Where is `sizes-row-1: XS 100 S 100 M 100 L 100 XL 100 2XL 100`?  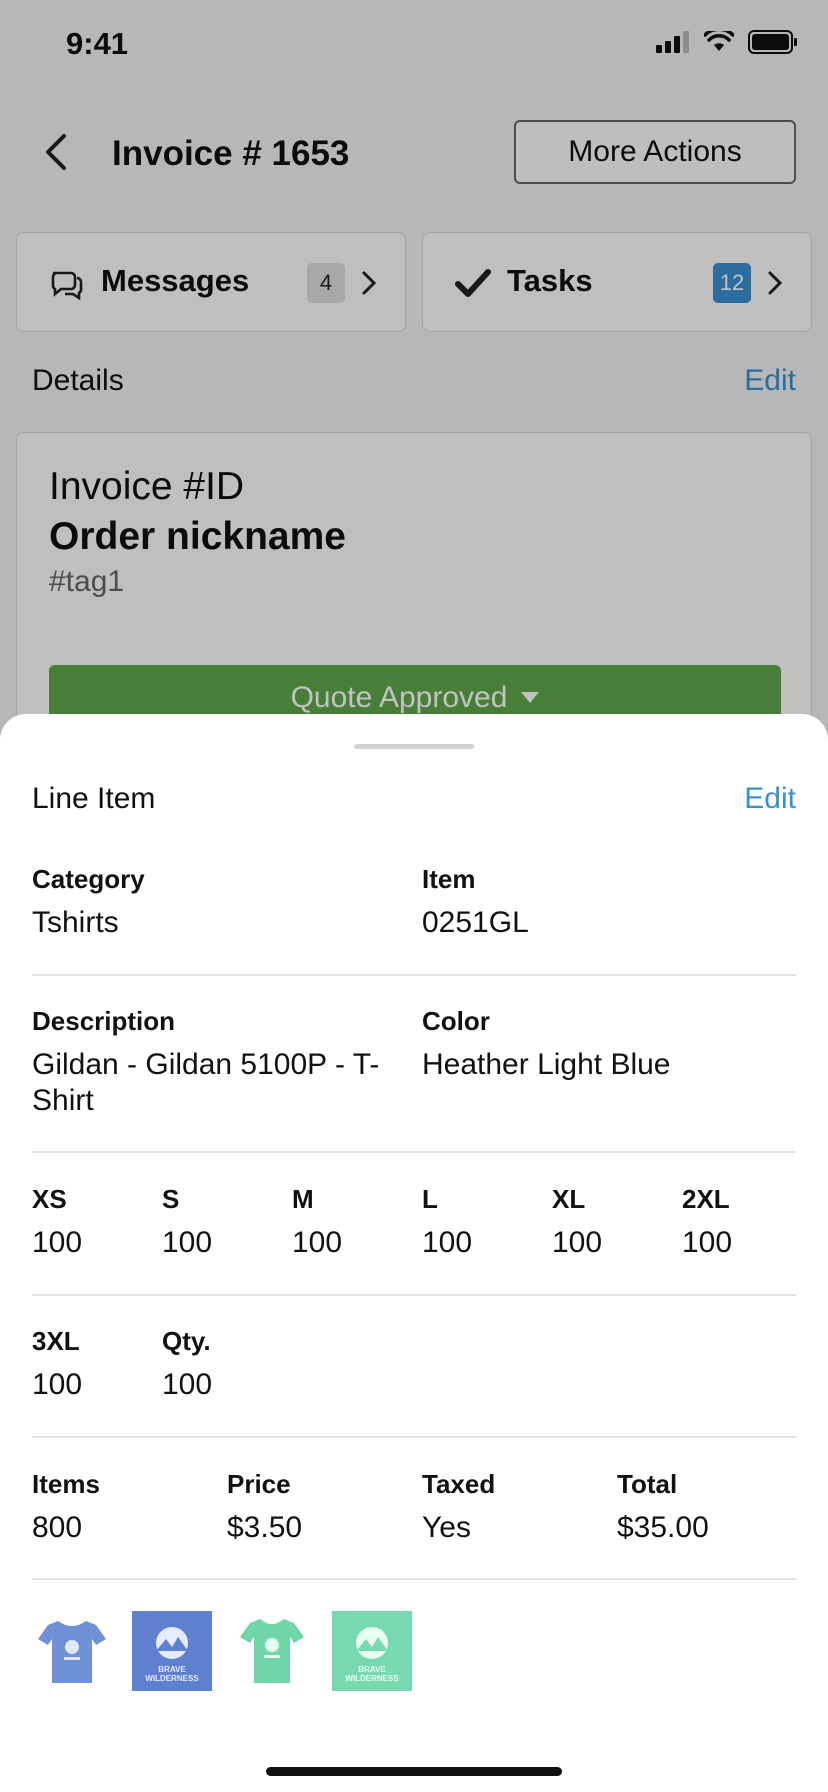
sizes-row-1: XS 100 S 100 M 100 L 100 XL 100 2XL 100 is located at coordinates (414, 1224).